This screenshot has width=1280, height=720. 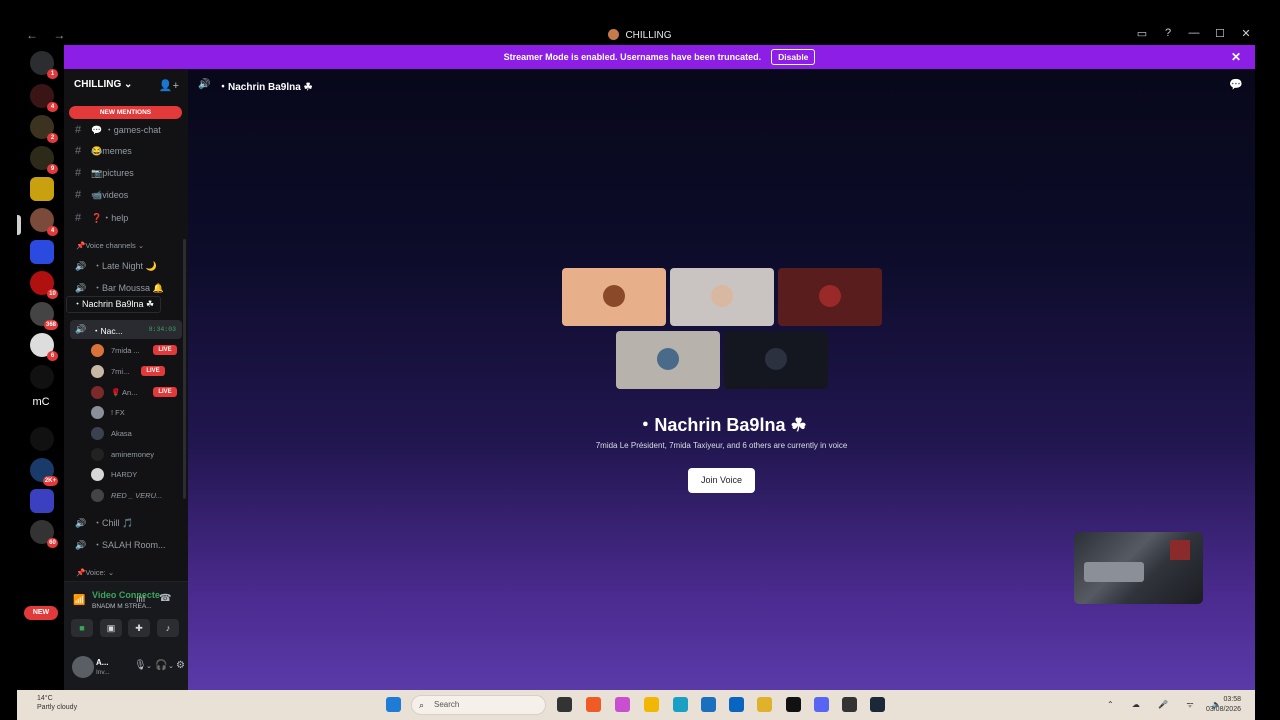 What do you see at coordinates (140, 599) in the screenshot?
I see `noise-suppression-icon: ılıl` at bounding box center [140, 599].